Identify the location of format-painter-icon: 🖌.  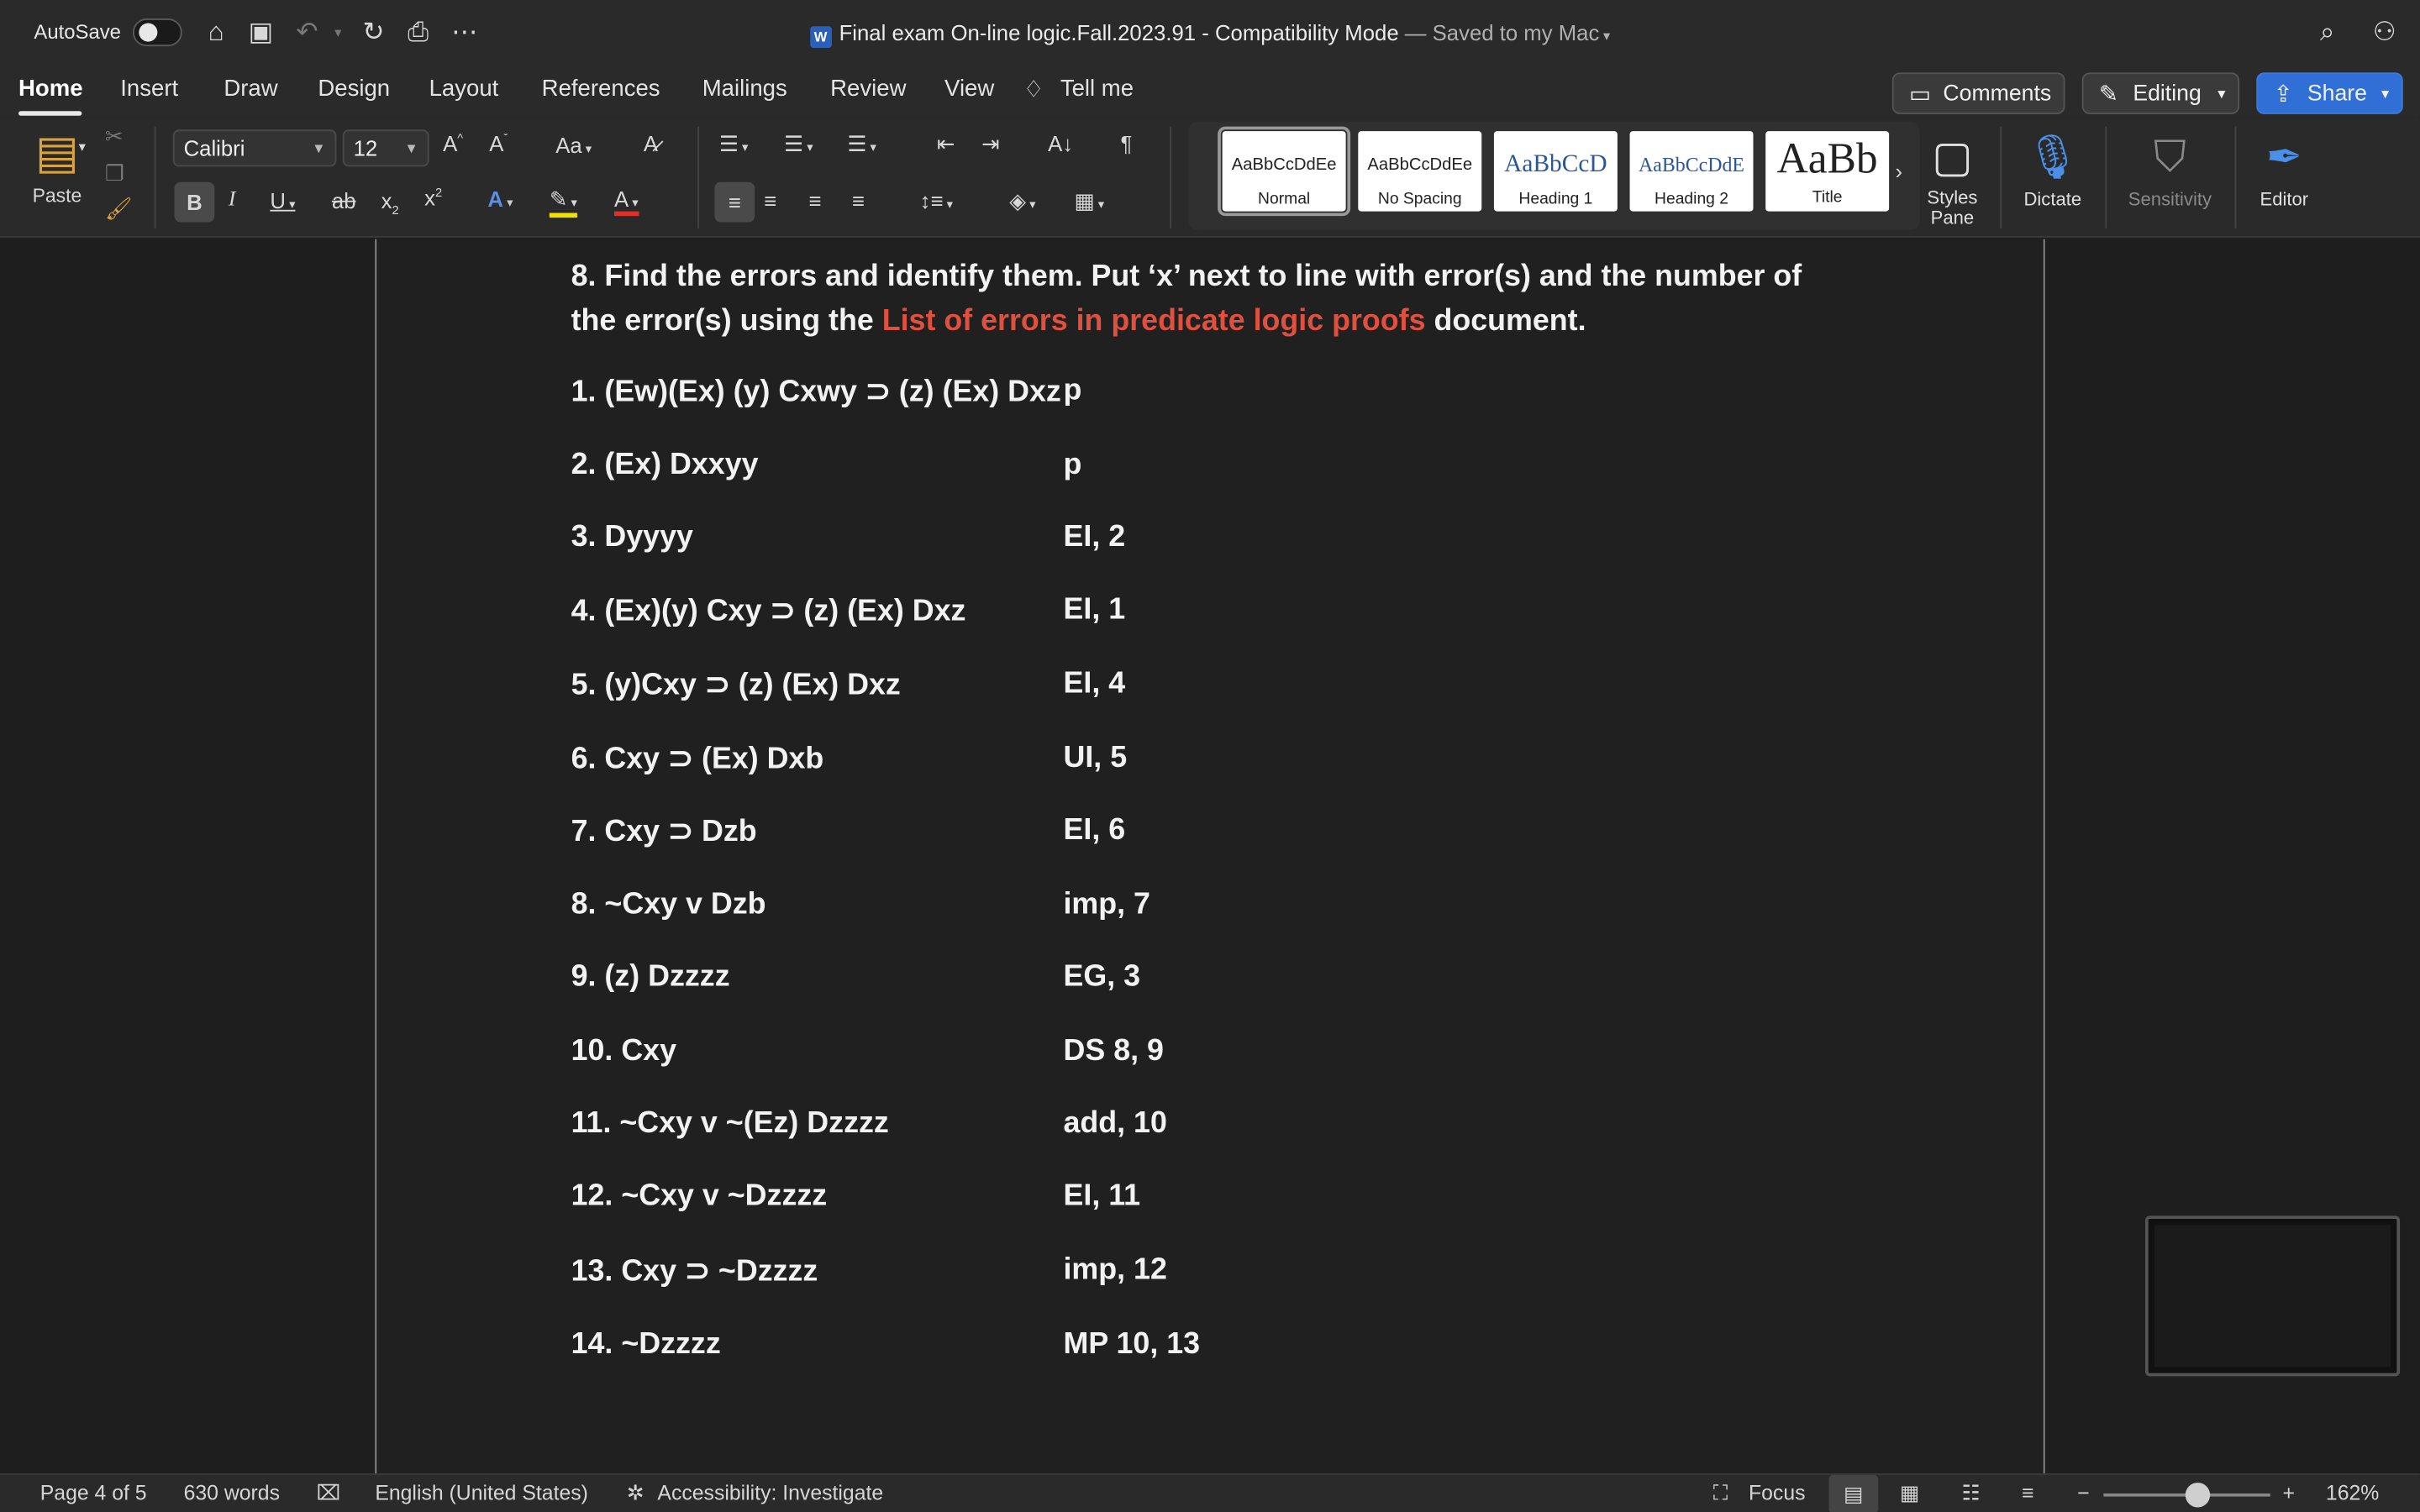
(119, 209).